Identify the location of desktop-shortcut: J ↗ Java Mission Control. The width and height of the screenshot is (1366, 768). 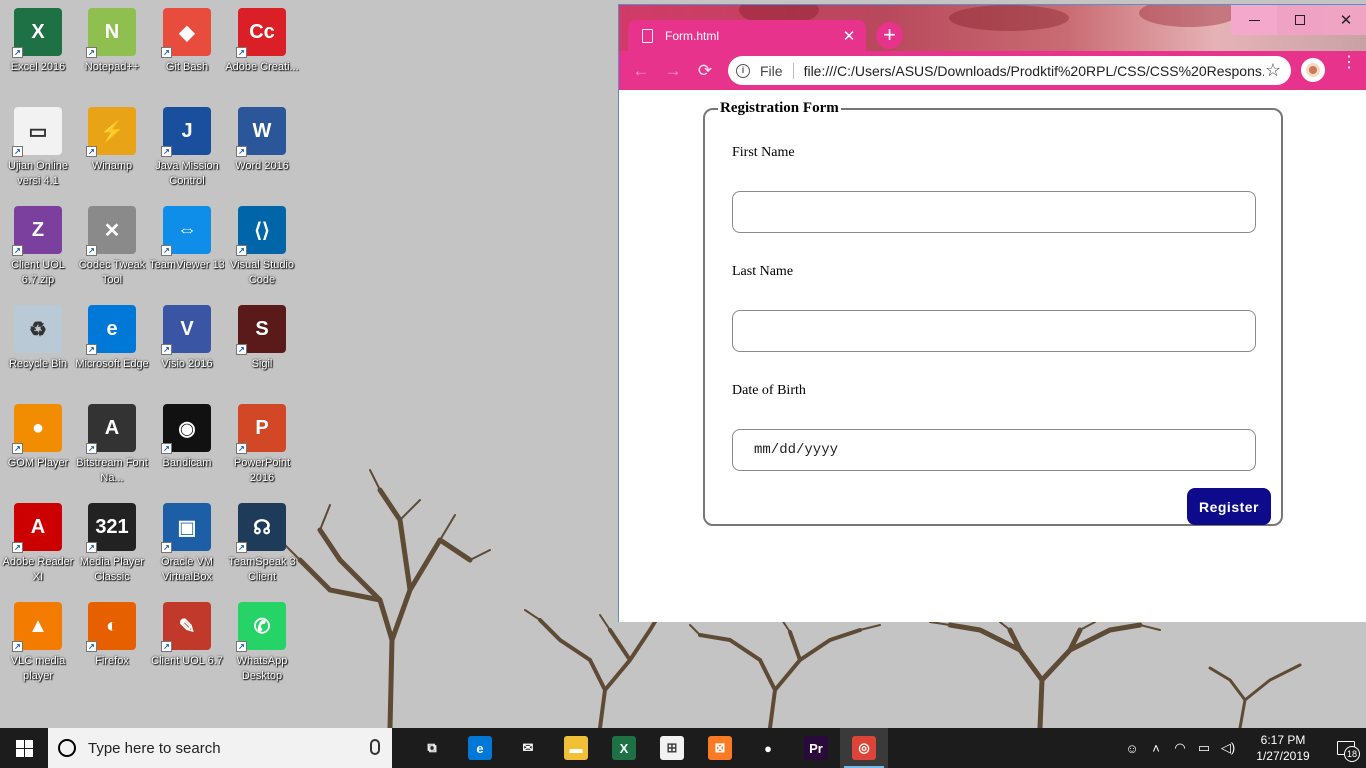
(187, 149).